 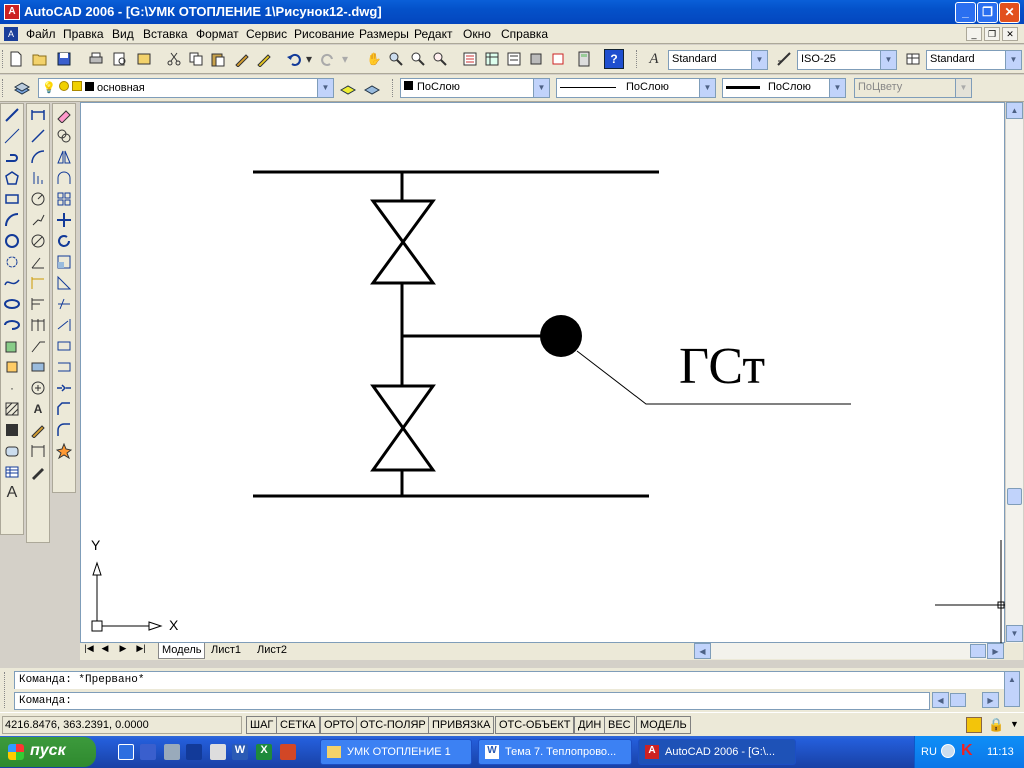 What do you see at coordinates (654, 59) in the screenshot?
I see `text-style-icon: A` at bounding box center [654, 59].